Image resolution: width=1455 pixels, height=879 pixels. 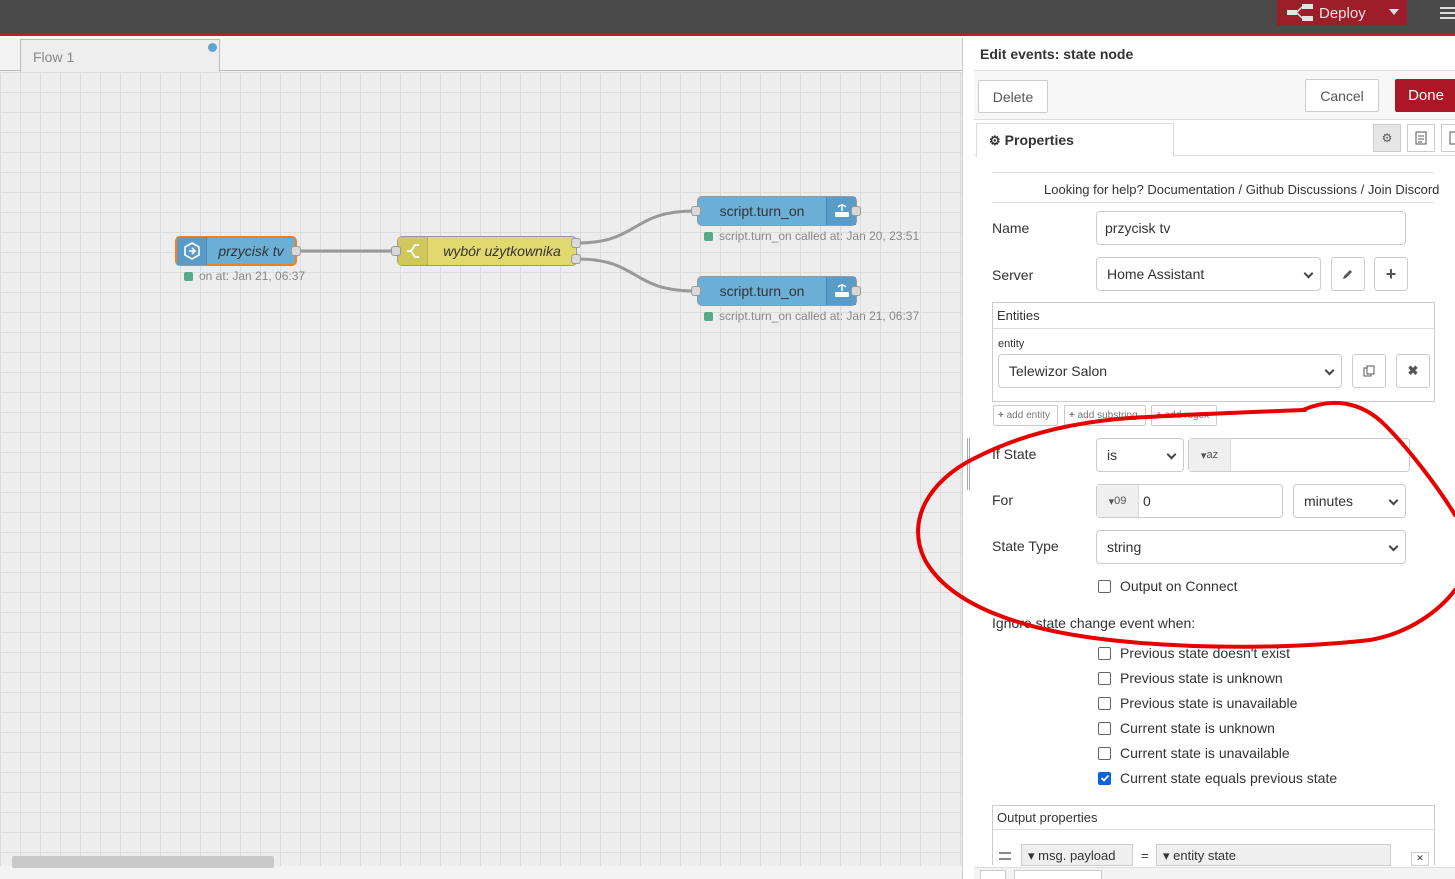 What do you see at coordinates (1301, 189) in the screenshot?
I see `github-discussions-link: Github Discussions` at bounding box center [1301, 189].